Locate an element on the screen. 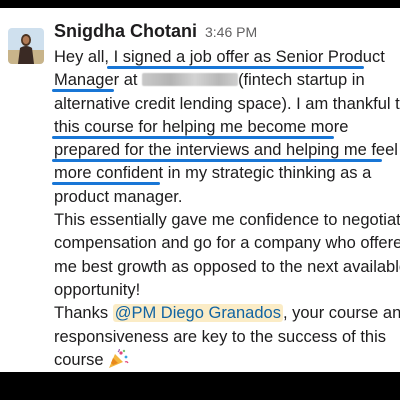 The width and height of the screenshot is (400, 400). line-text: course is located at coordinates (79, 359).